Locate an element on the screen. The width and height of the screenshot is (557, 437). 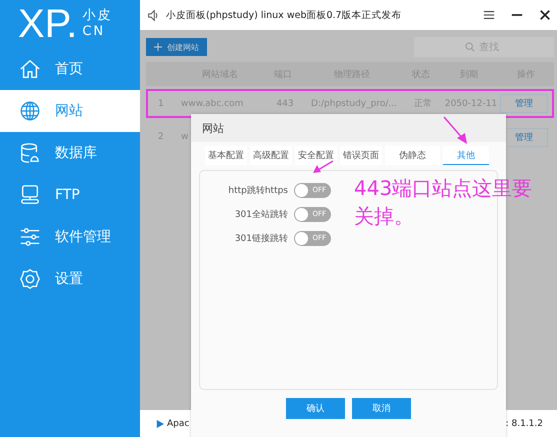
dialog-title: 网站 is located at coordinates (213, 128).